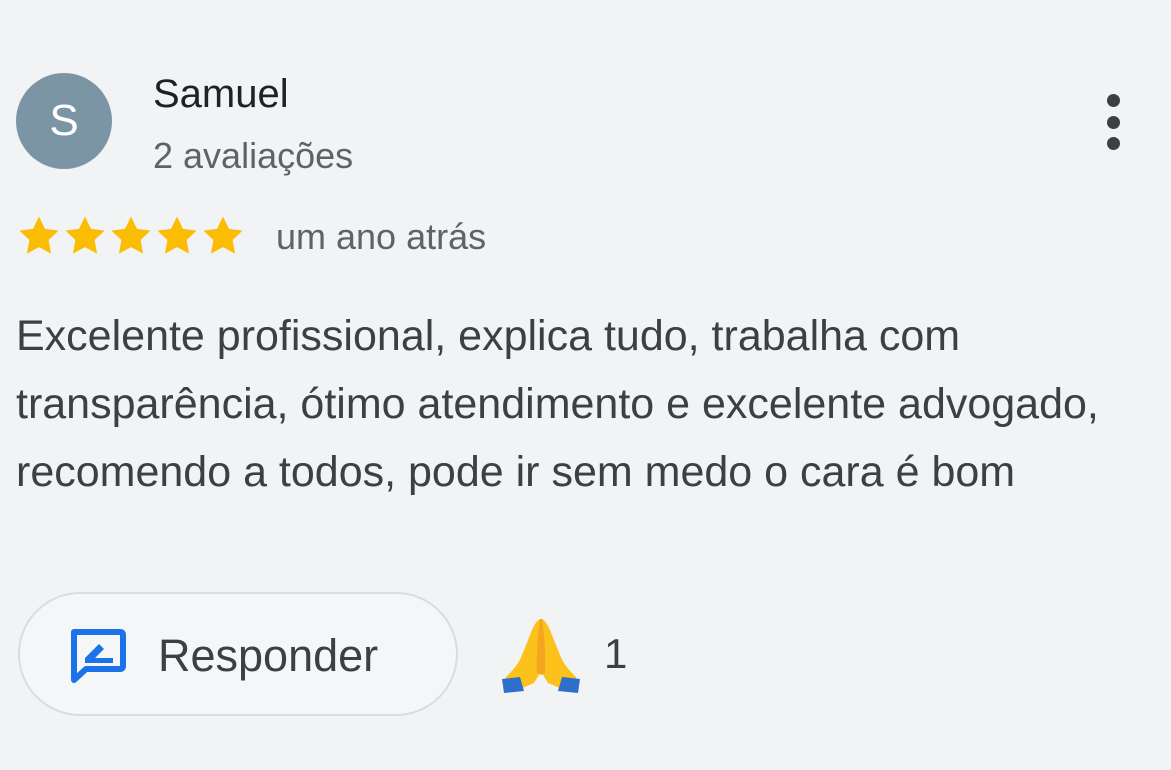 The width and height of the screenshot is (1171, 770). I want to click on author-review-count: 2 avaliações, so click(253, 155).